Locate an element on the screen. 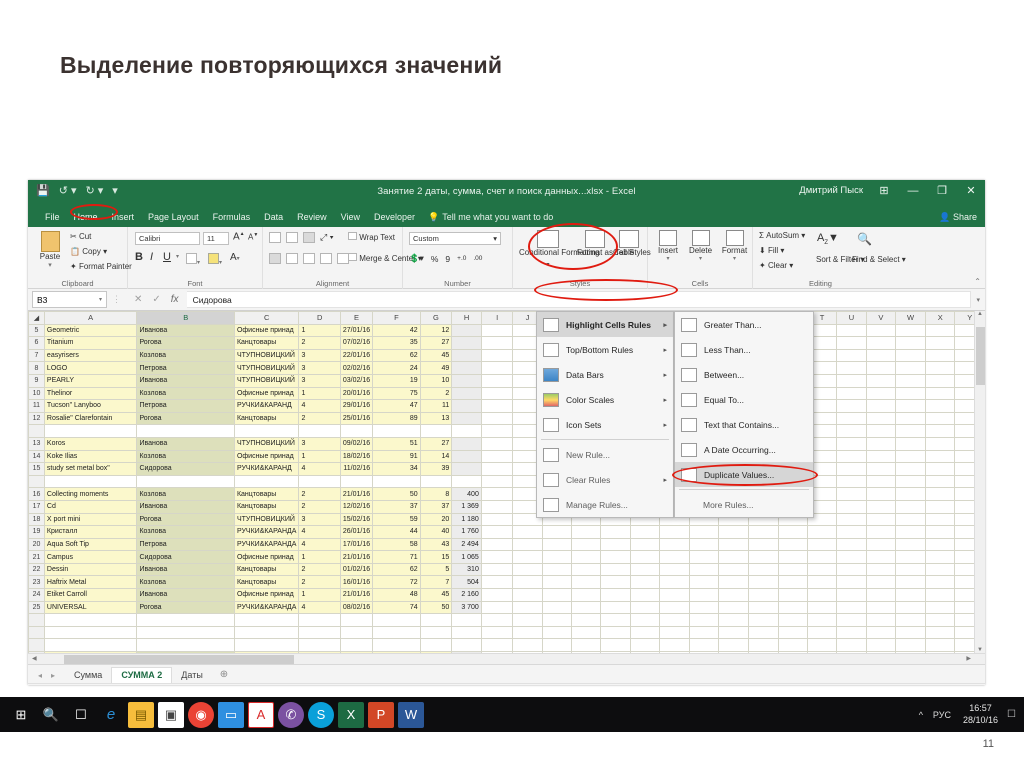 Image resolution: width=1024 pixels, height=768 pixels. row-header: 9 is located at coordinates (36, 380).